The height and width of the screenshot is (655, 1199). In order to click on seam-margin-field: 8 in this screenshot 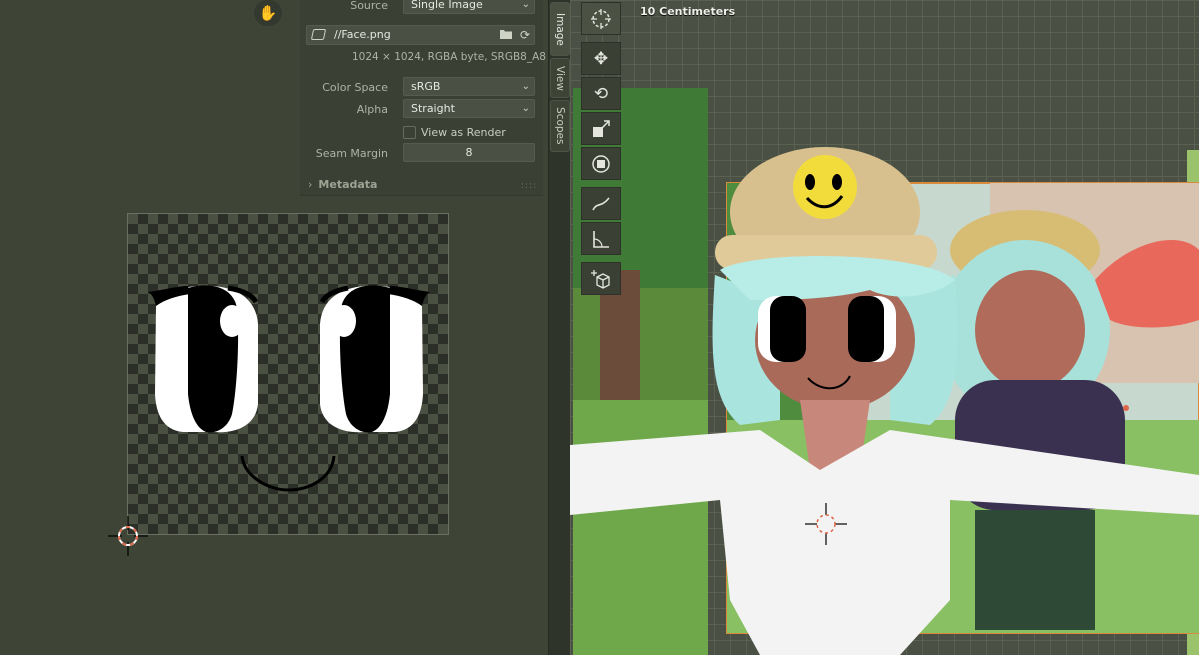, I will do `click(469, 152)`.